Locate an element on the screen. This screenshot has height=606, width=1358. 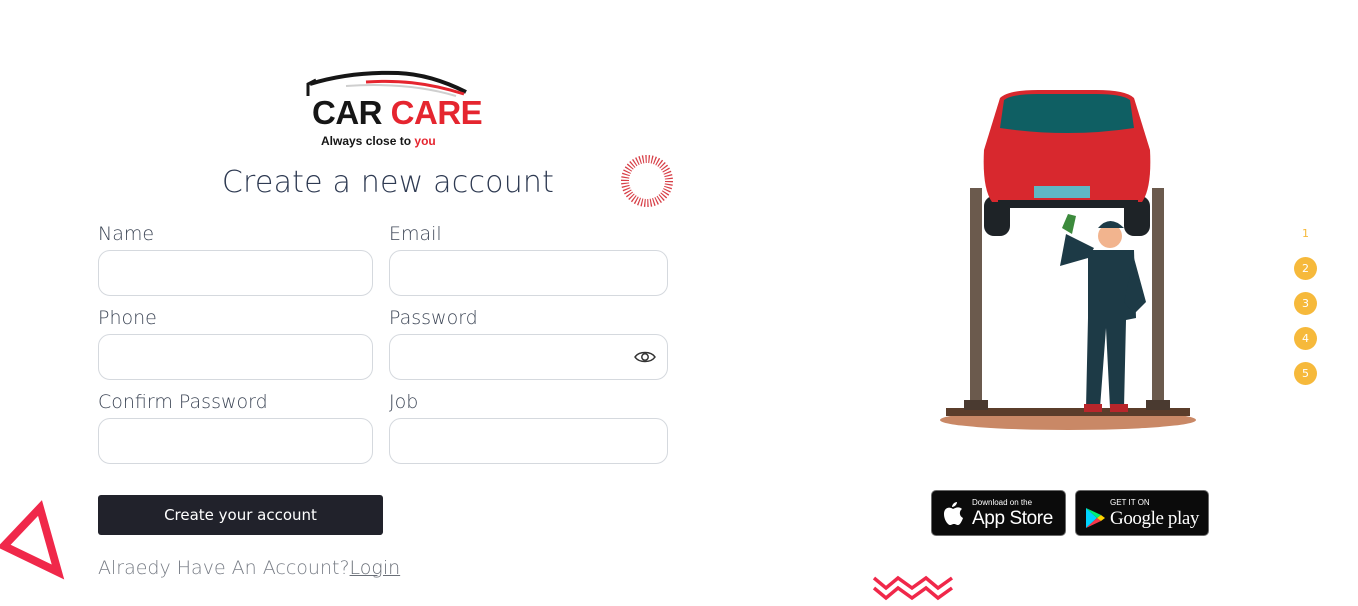
pager-item-2: 2 is located at coordinates (1305, 268).